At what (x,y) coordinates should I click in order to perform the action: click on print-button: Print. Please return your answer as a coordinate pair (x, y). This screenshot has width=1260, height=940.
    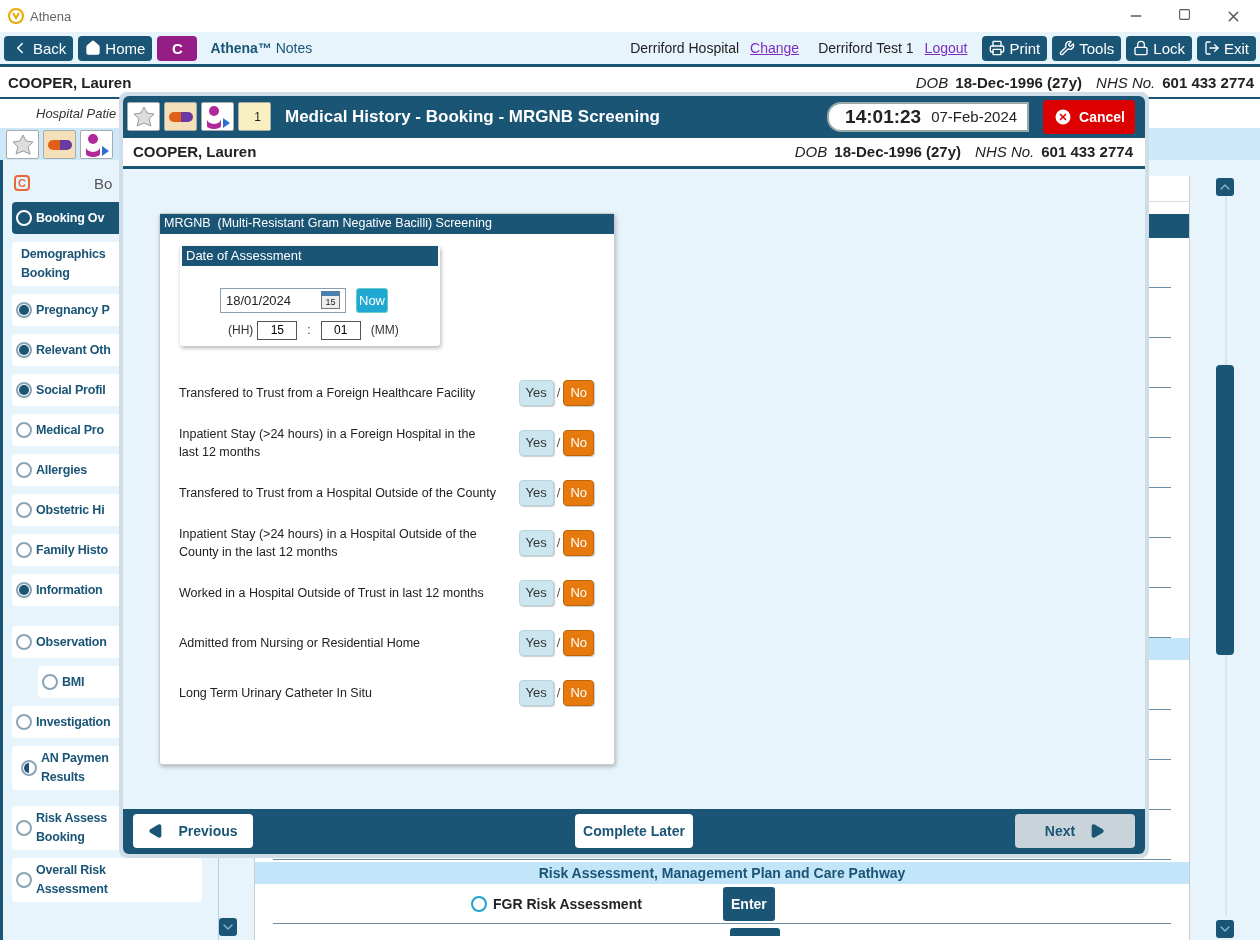
    Looking at the image, I should click on (1015, 48).